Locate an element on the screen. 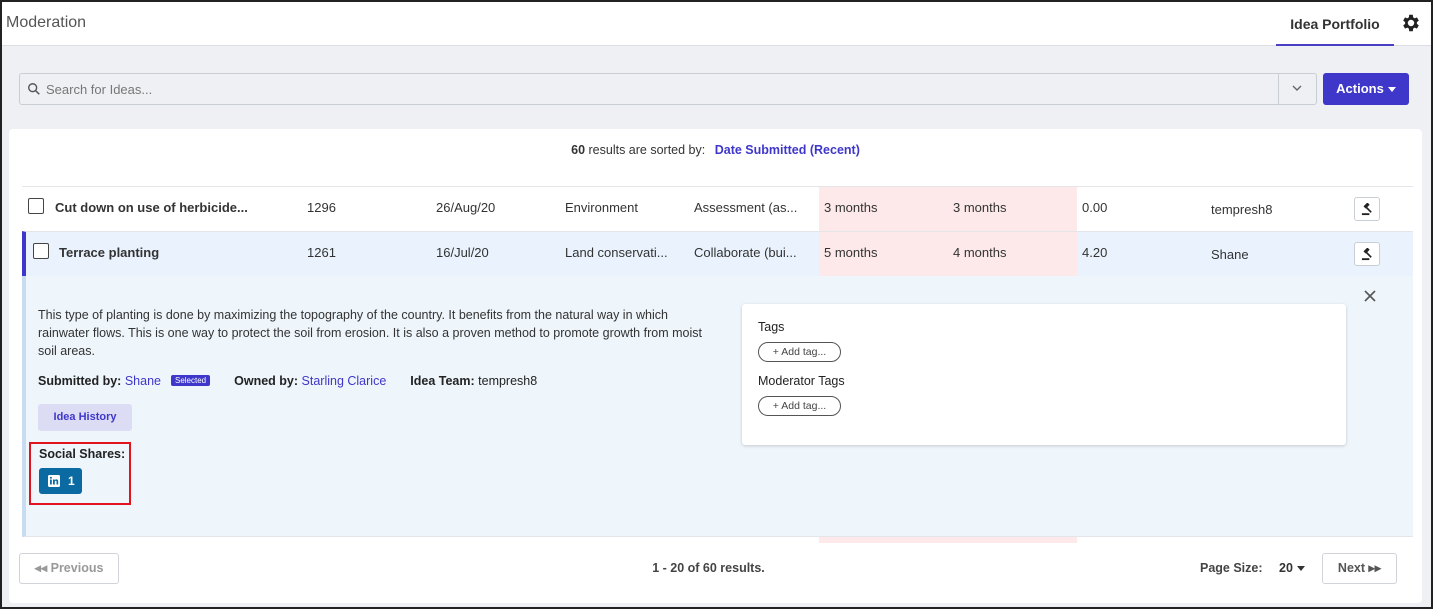 Image resolution: width=1433 pixels, height=609 pixels. idea-time-a: 5 months is located at coordinates (851, 252).